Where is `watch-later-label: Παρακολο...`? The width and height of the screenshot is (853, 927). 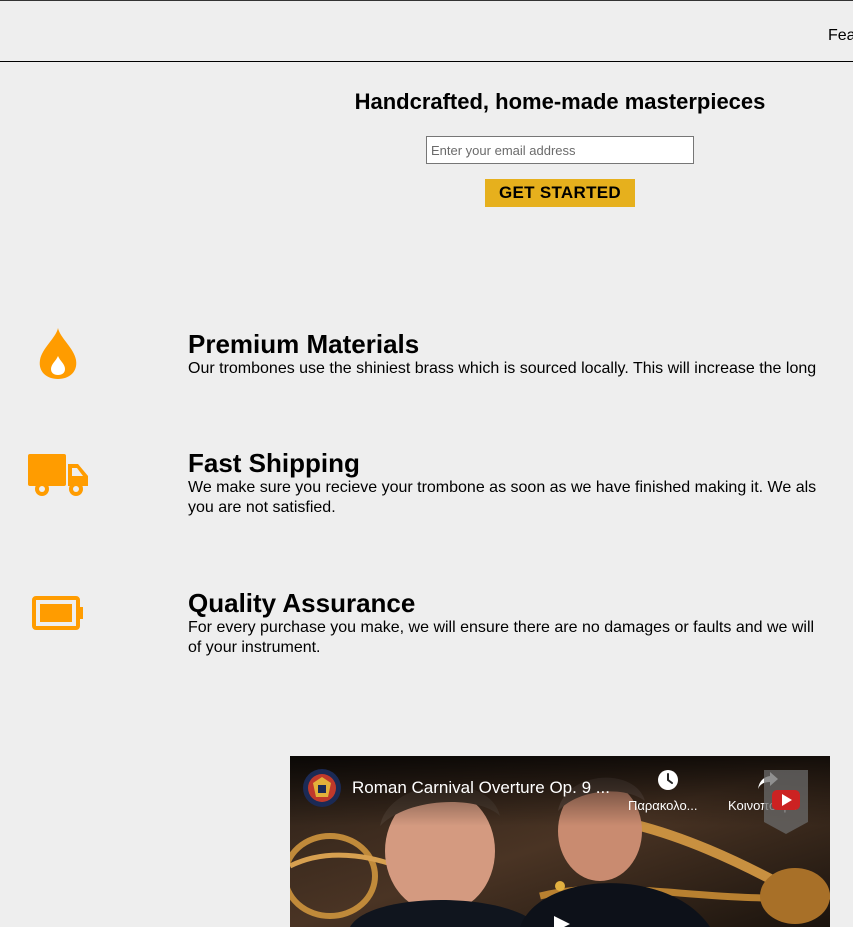
watch-later-label: Παρακολο... is located at coordinates (663, 805).